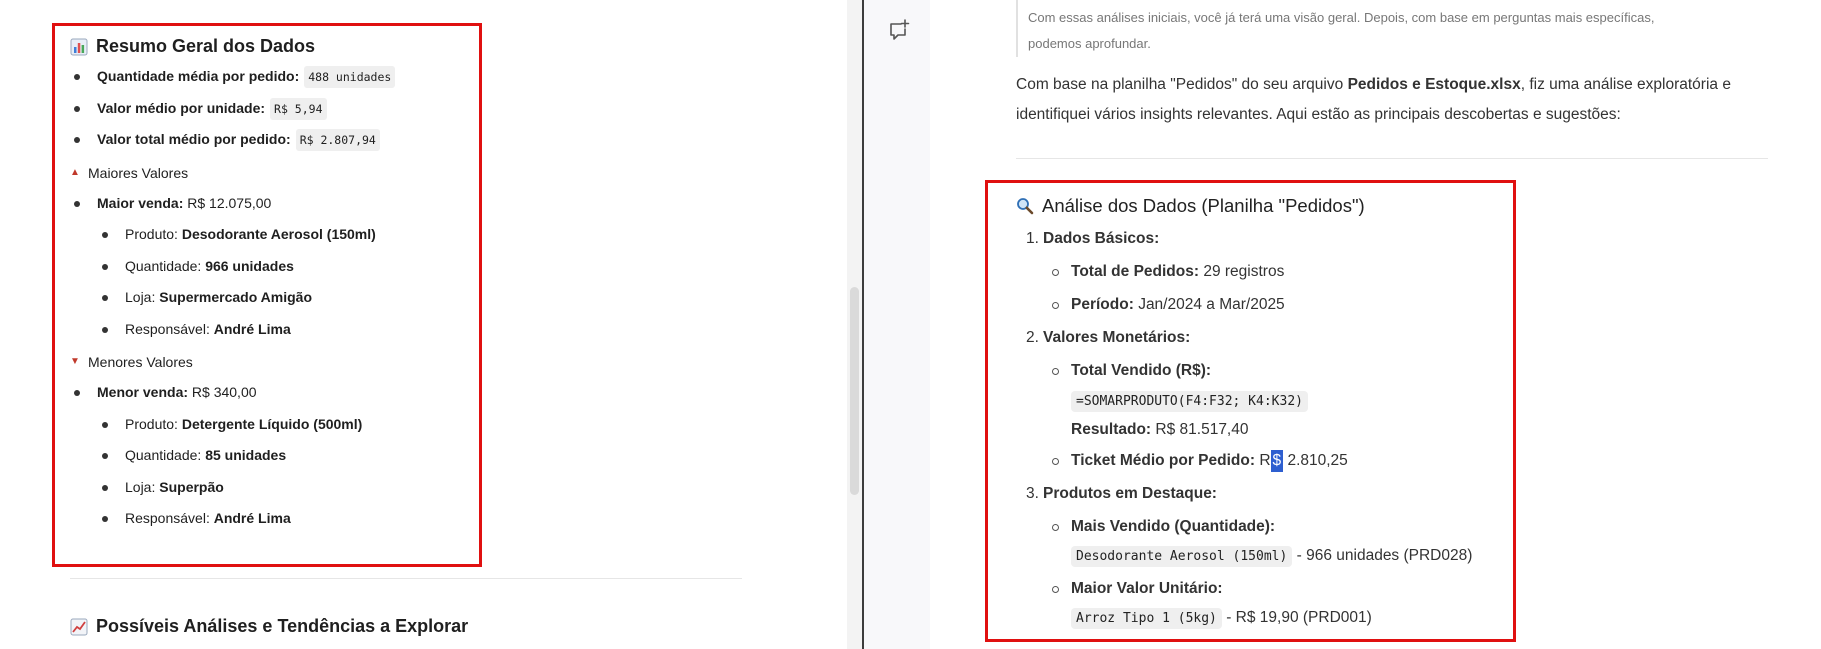 The height and width of the screenshot is (649, 1821). What do you see at coordinates (1256, 277) in the screenshot?
I see `sub-item: Total de Pedidos: 29 registros` at bounding box center [1256, 277].